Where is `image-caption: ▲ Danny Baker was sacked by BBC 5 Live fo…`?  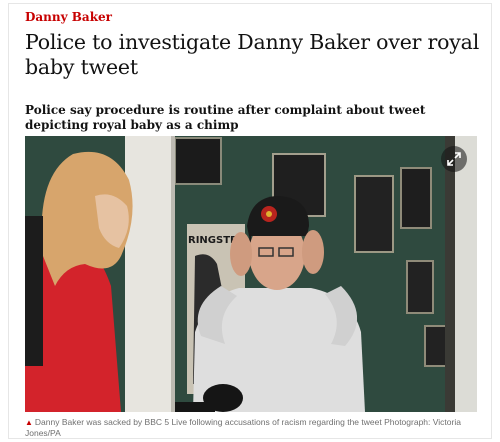
image-caption: ▲ Danny Baker was sacked by BBC 5 Live fo… is located at coordinates (245, 427).